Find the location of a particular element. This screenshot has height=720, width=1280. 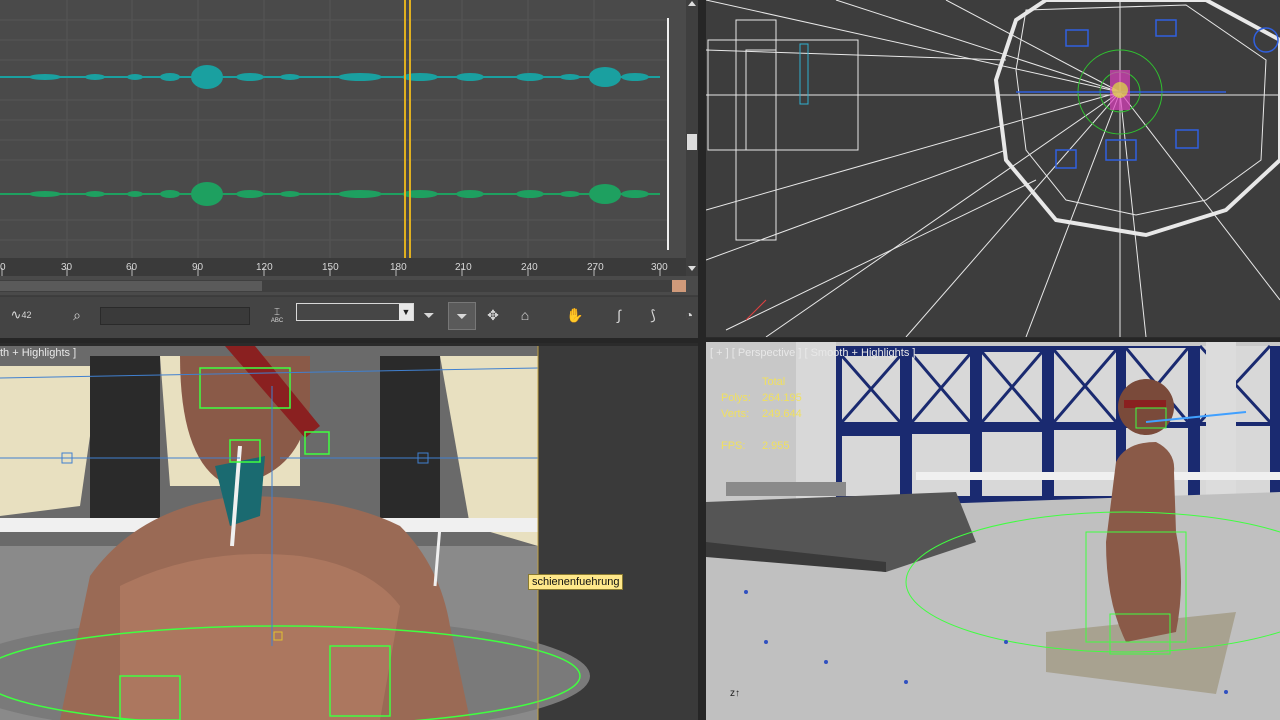

abc-filter-button: ⌶ ABC is located at coordinates (277, 315).